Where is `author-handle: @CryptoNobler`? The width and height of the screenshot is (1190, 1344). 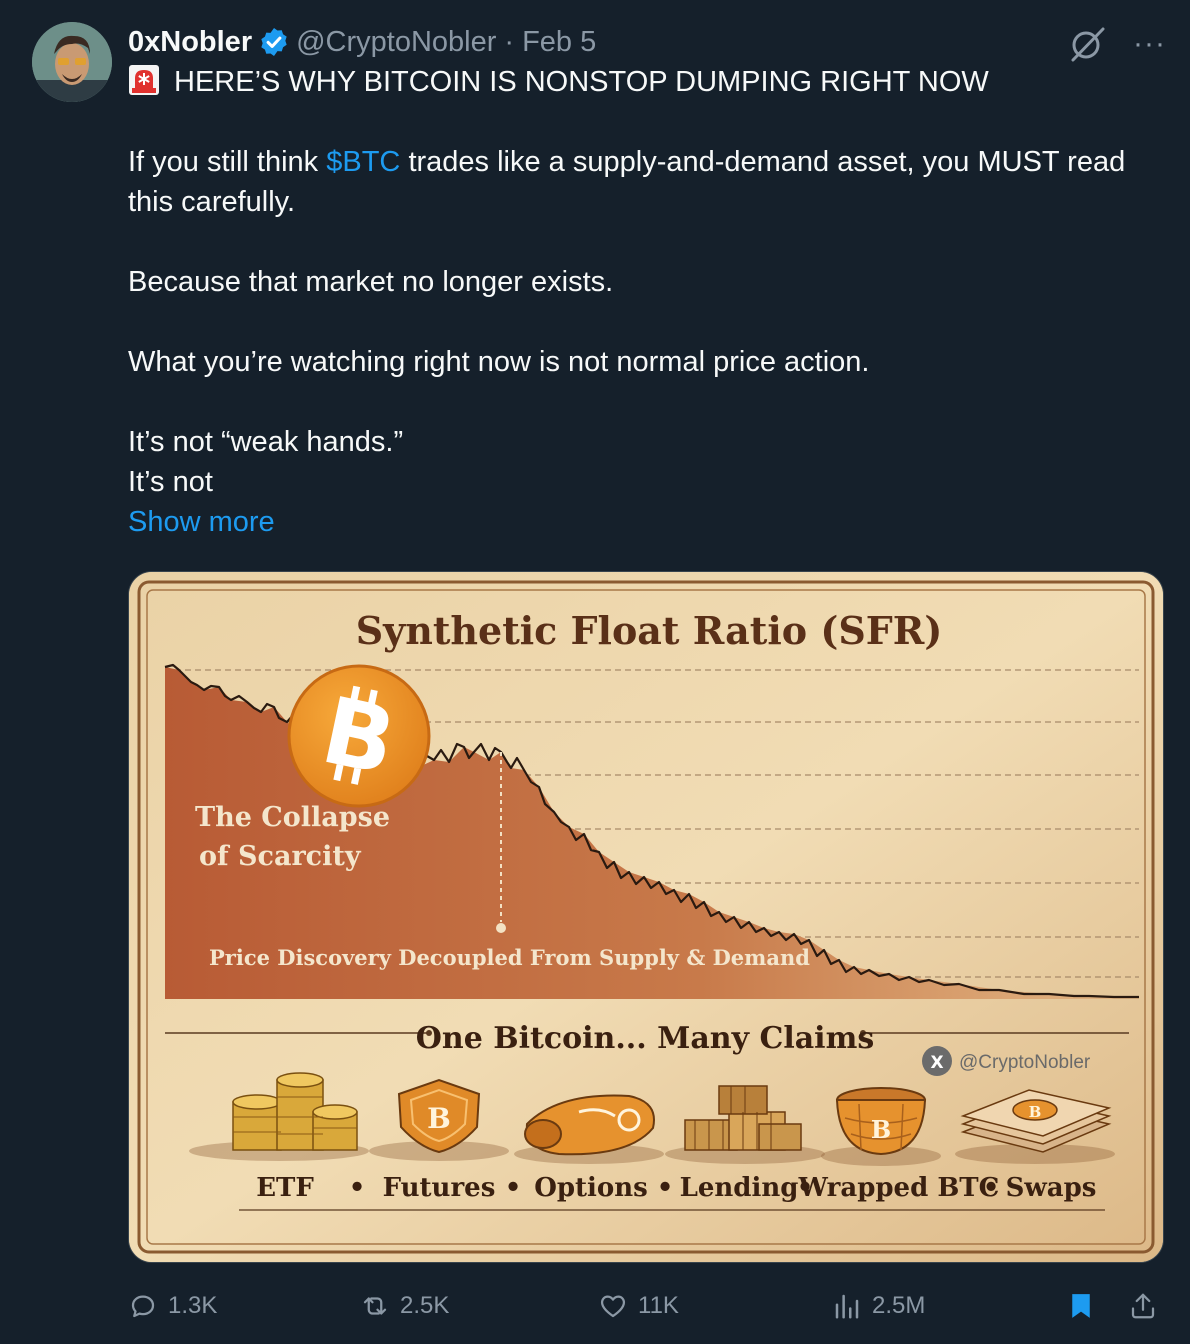 author-handle: @CryptoNobler is located at coordinates (396, 42).